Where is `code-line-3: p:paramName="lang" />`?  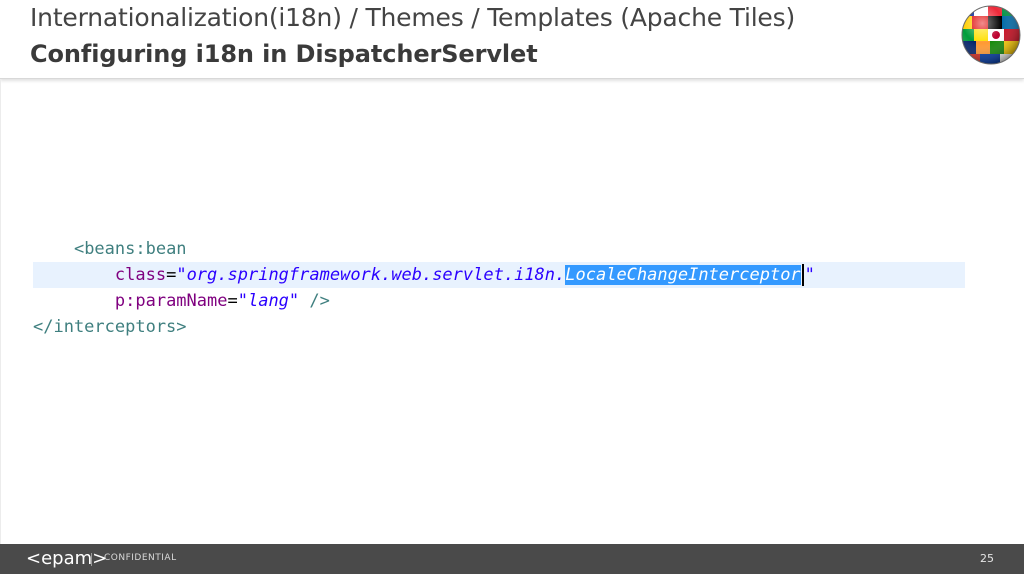 code-line-3: p:paramName="lang" /> is located at coordinates (222, 301).